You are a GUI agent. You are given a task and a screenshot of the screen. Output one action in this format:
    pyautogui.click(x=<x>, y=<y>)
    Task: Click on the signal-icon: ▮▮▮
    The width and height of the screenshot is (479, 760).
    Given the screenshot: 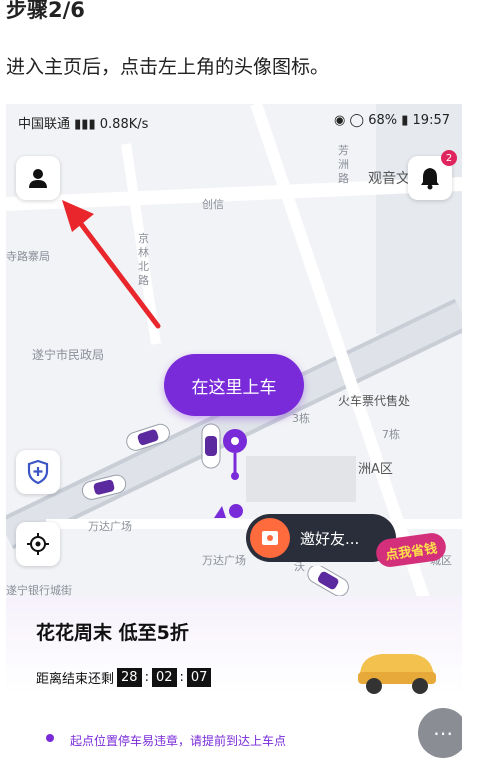 What is the action you would take?
    pyautogui.click(x=85, y=124)
    